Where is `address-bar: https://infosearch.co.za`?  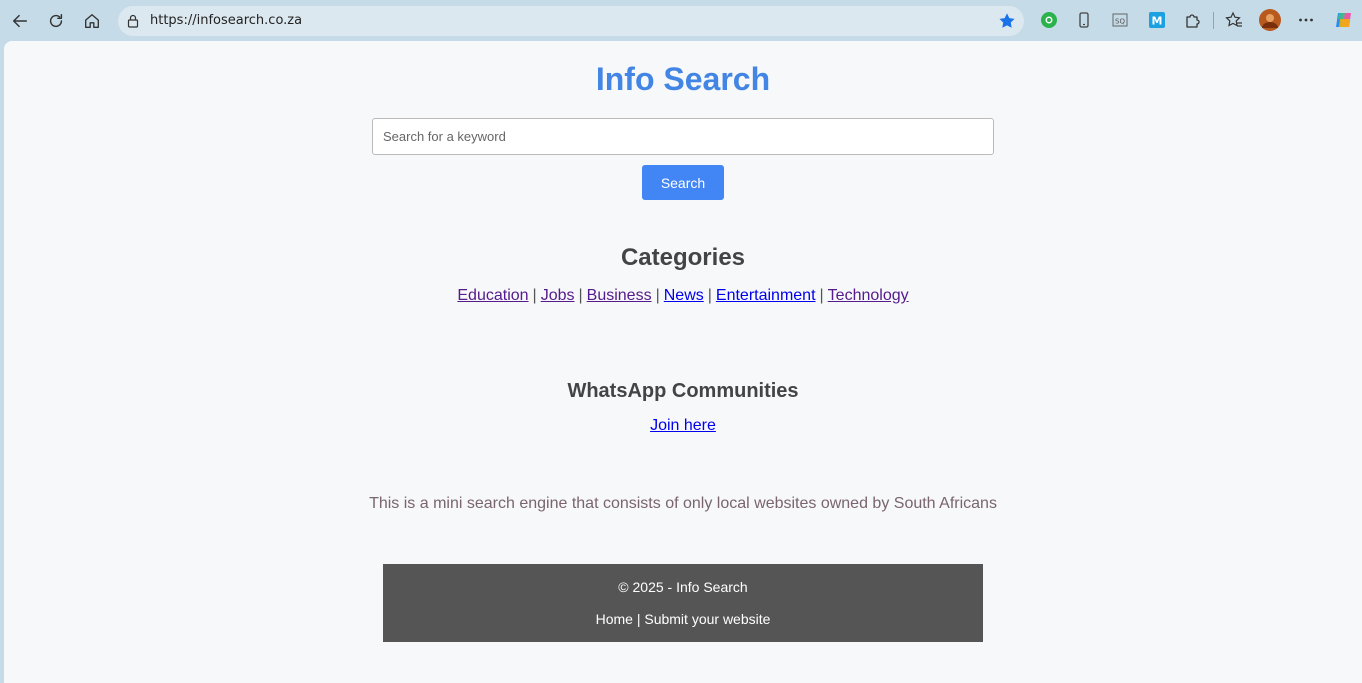
address-bar: https://infosearch.co.za is located at coordinates (571, 21).